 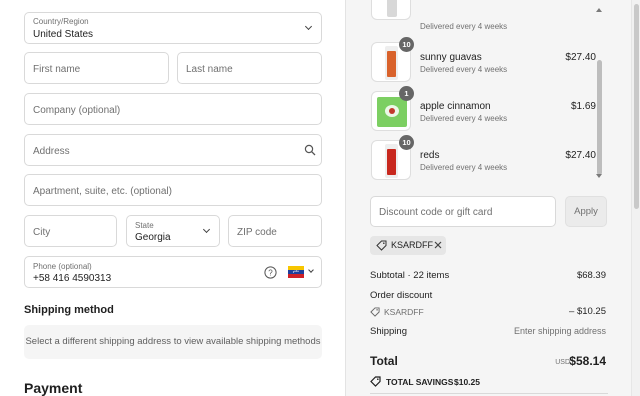 I want to click on country-select: Country/Region United States, so click(x=173, y=28).